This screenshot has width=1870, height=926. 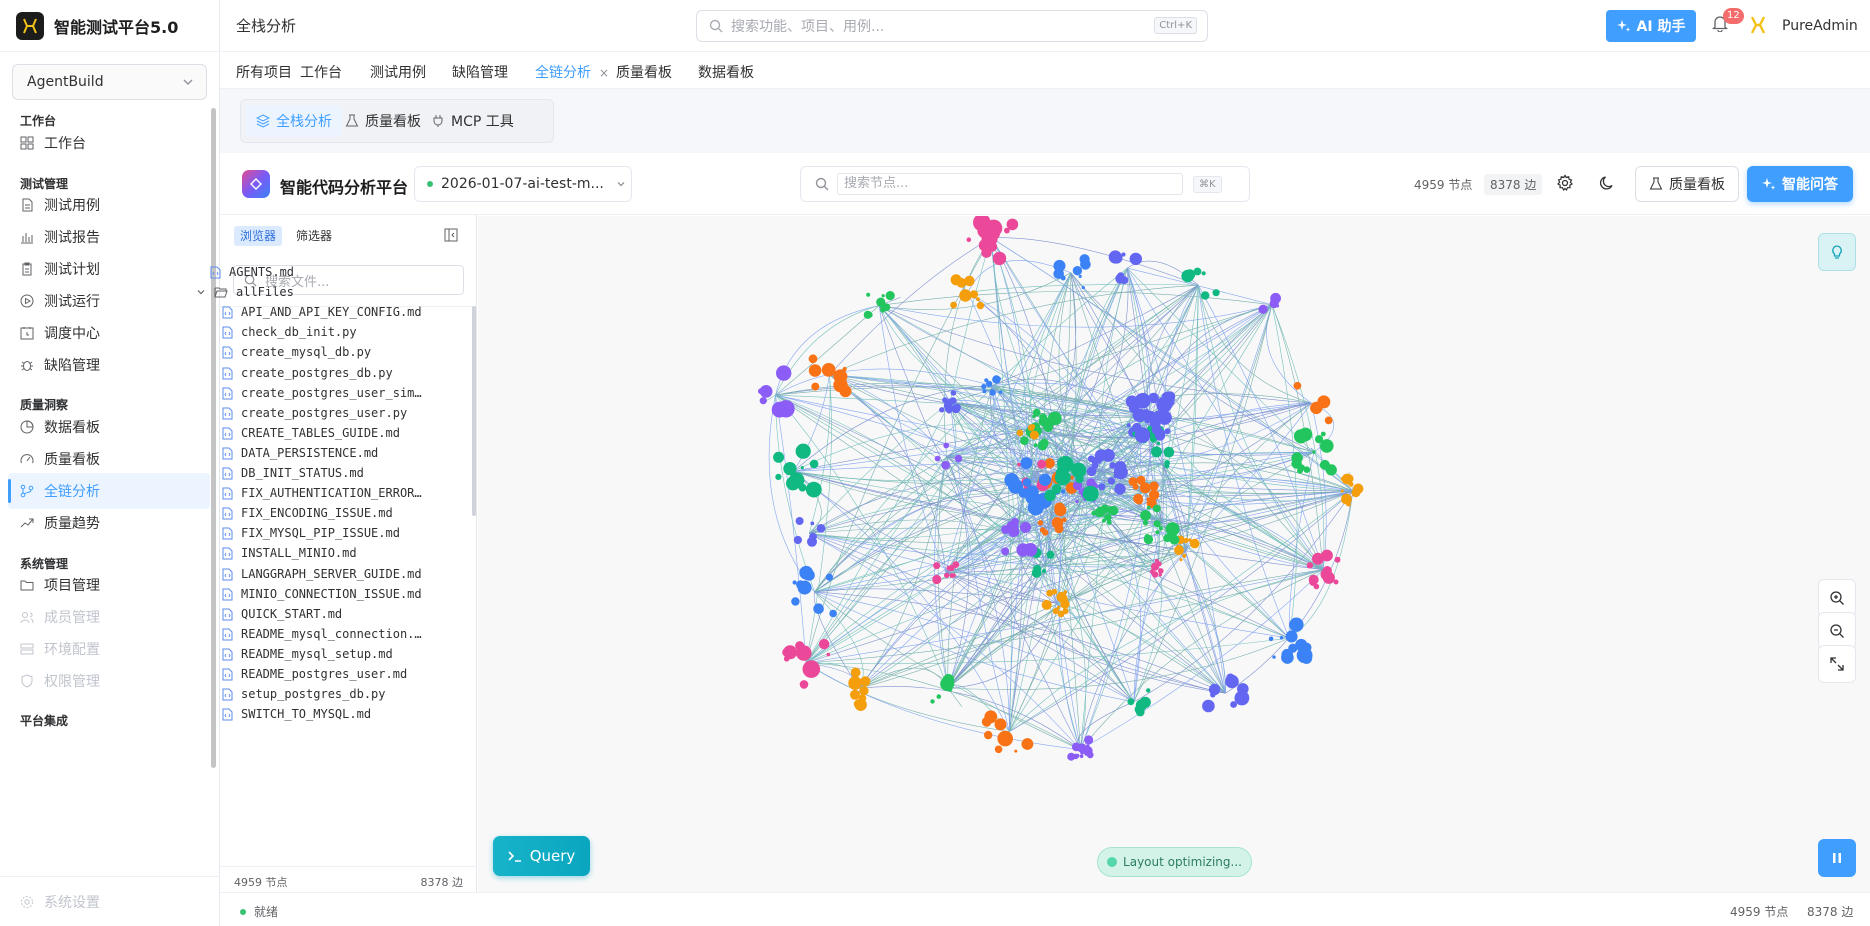 I want to click on tab-quality-board: 质量看板, so click(x=644, y=72).